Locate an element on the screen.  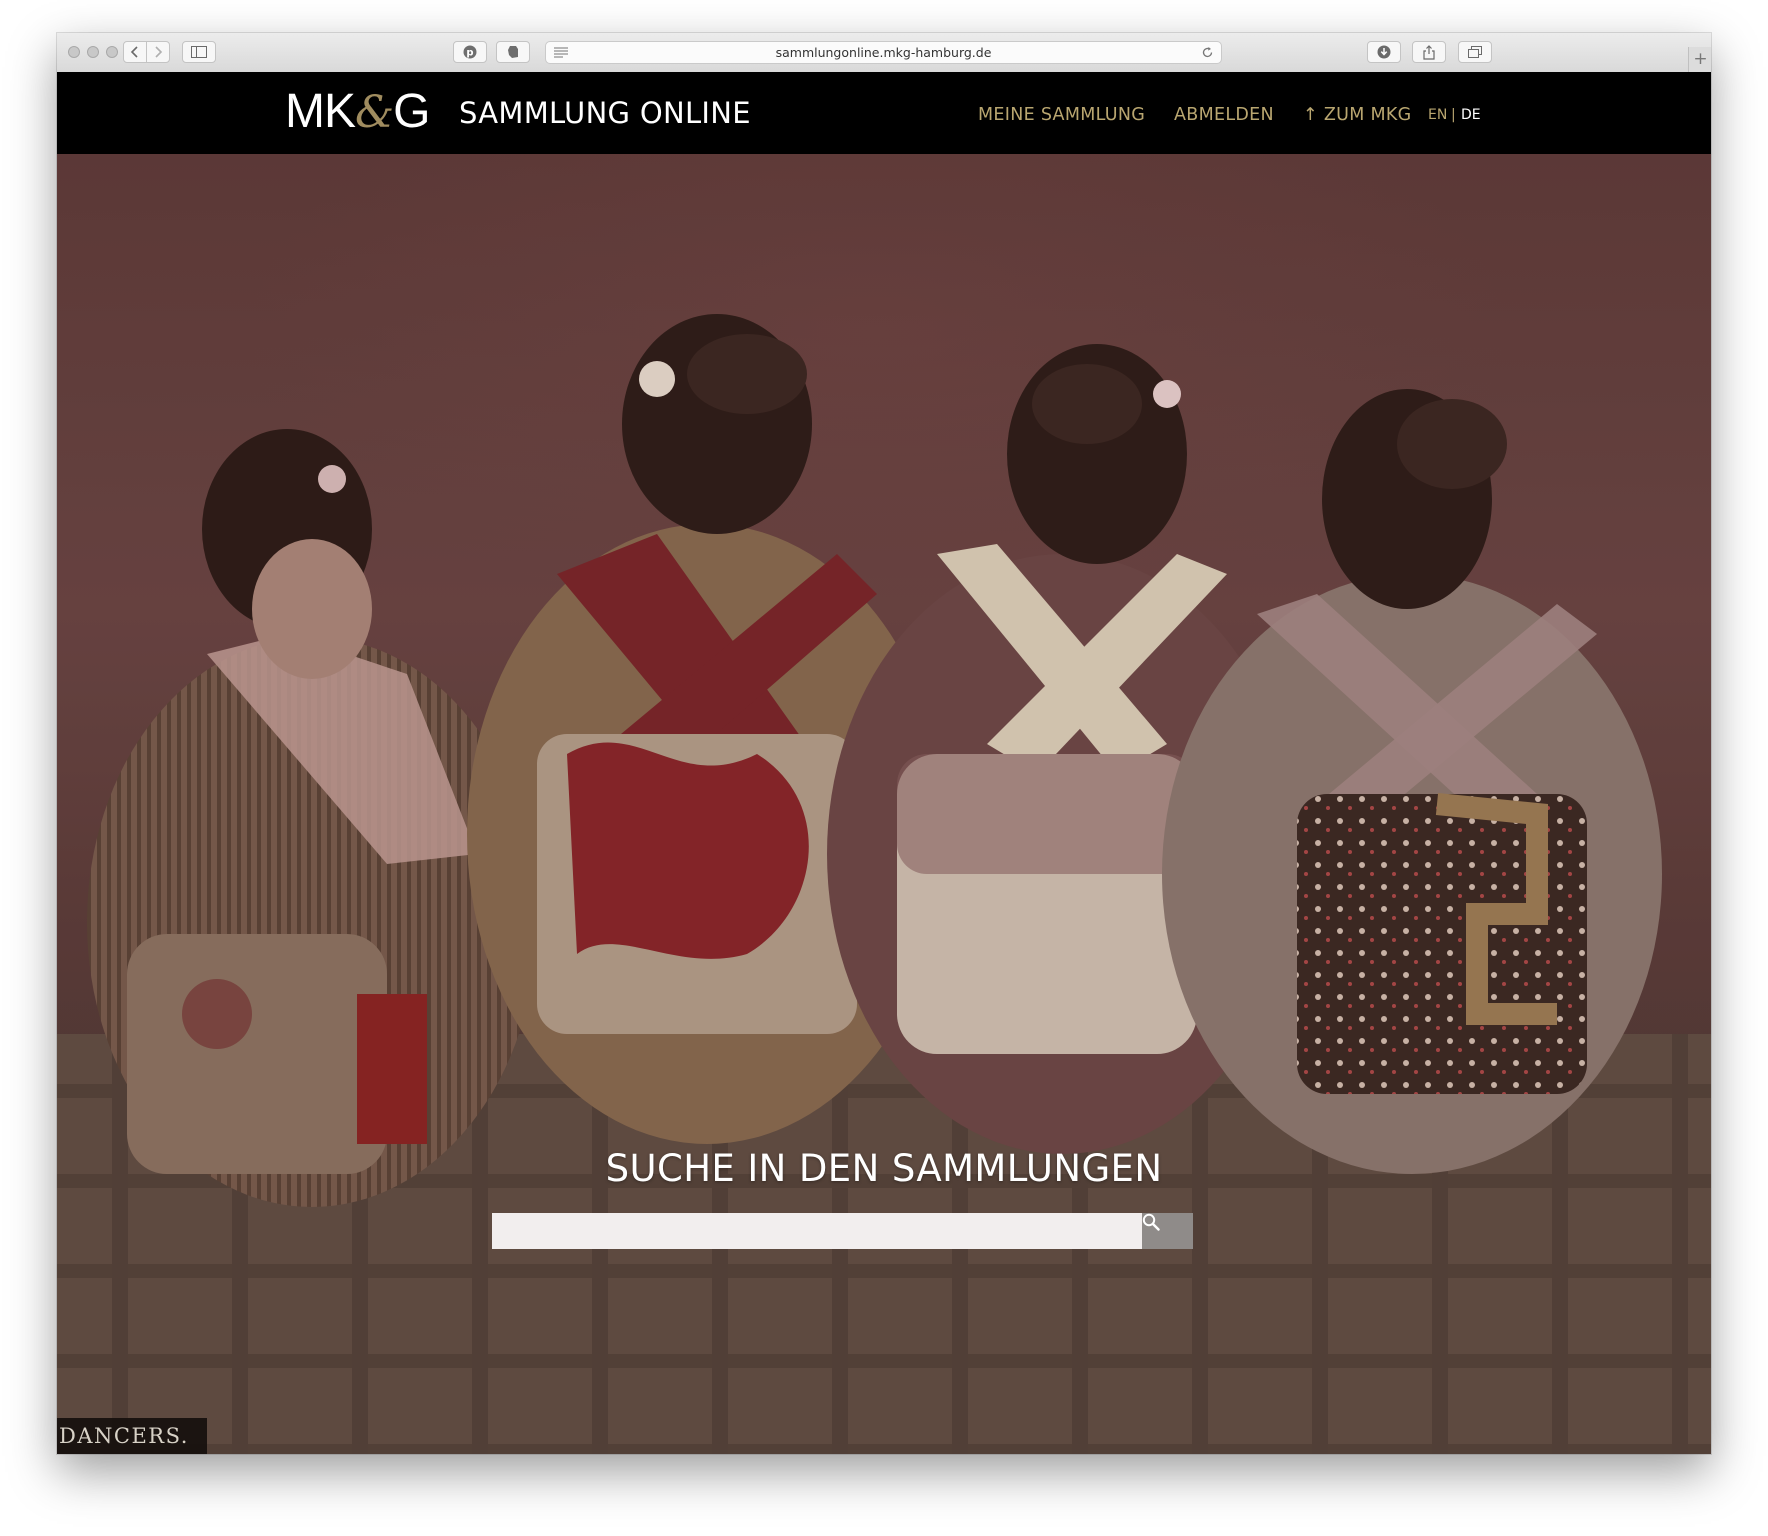
reload-icon is located at coordinates (1207, 52).